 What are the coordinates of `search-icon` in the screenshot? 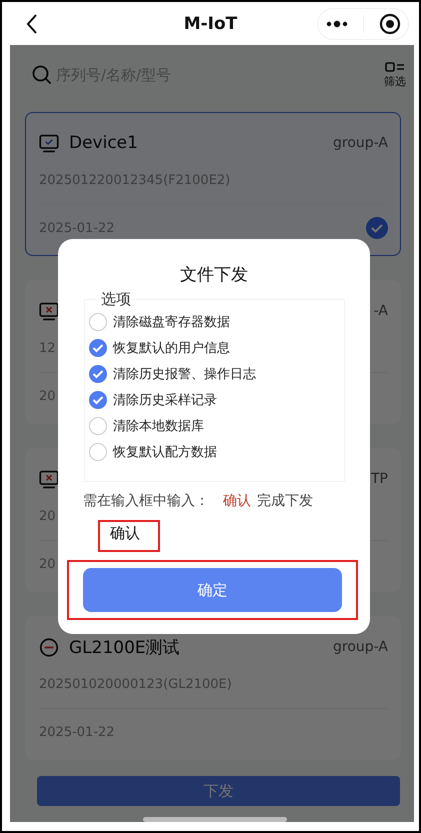 It's located at (42, 75).